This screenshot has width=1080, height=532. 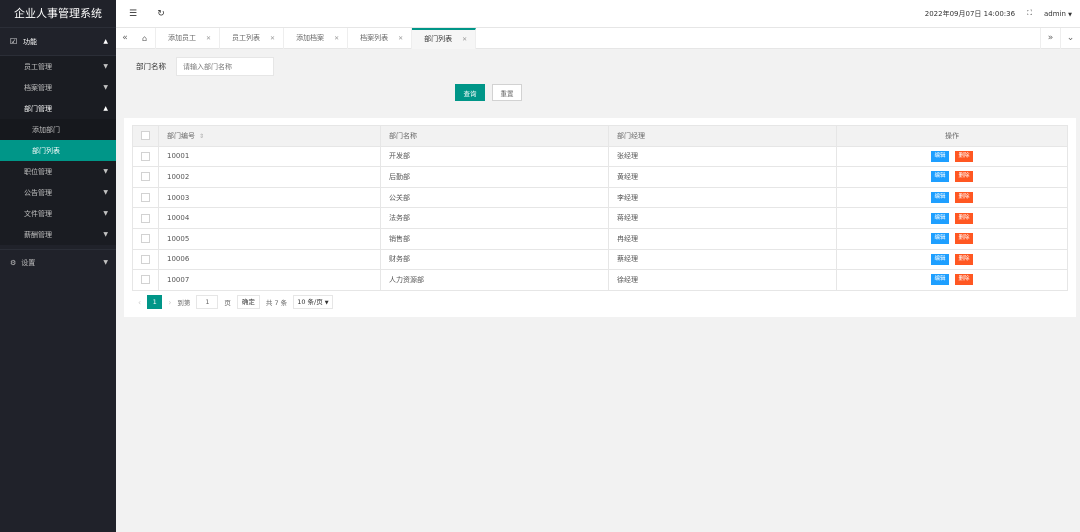 What do you see at coordinates (125, 38) in the screenshot?
I see `tabs-scroll-left-icon: «` at bounding box center [125, 38].